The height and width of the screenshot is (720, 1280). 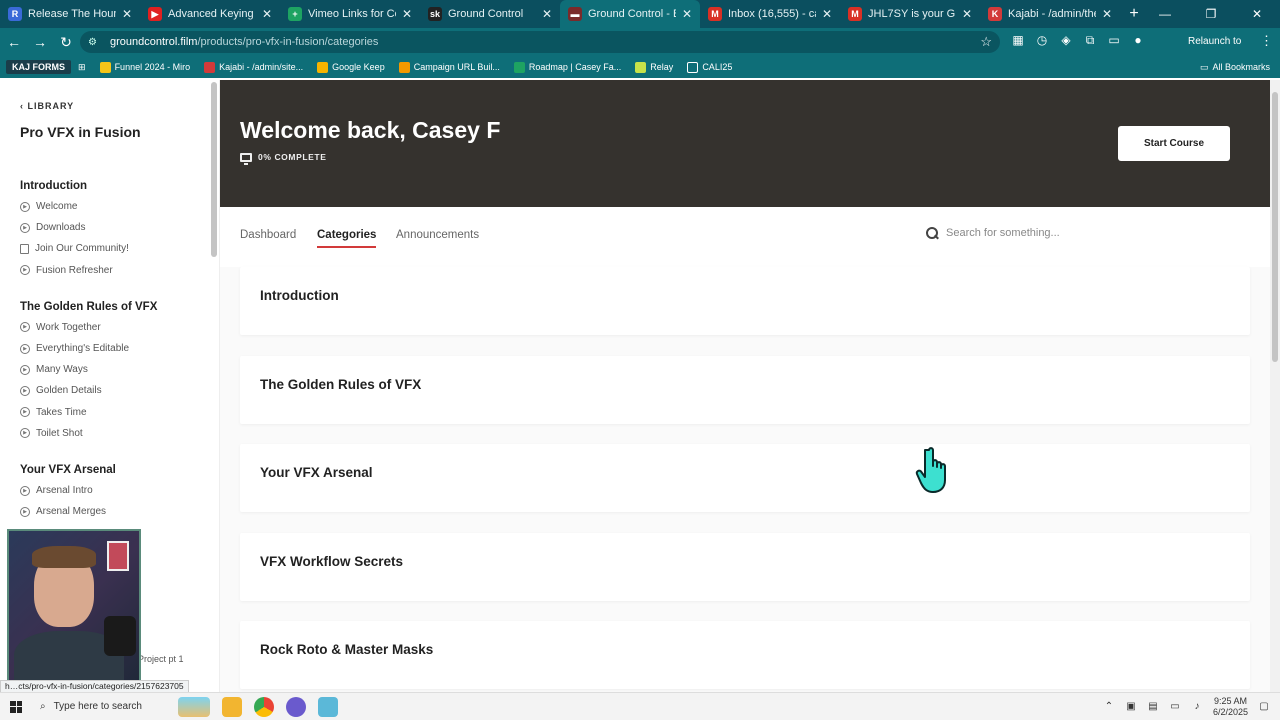 I want to click on tab-title: Vimeo Links for Courses -, so click(x=352, y=14).